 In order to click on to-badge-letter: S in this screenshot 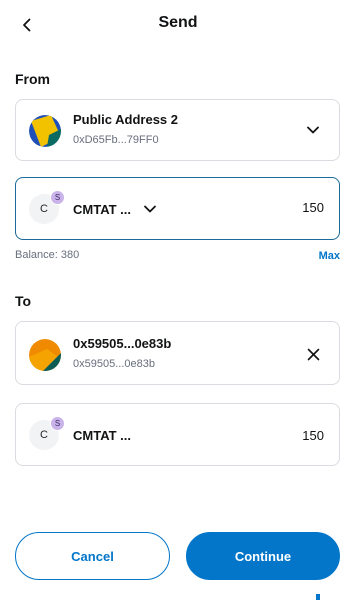, I will do `click(57, 423)`.